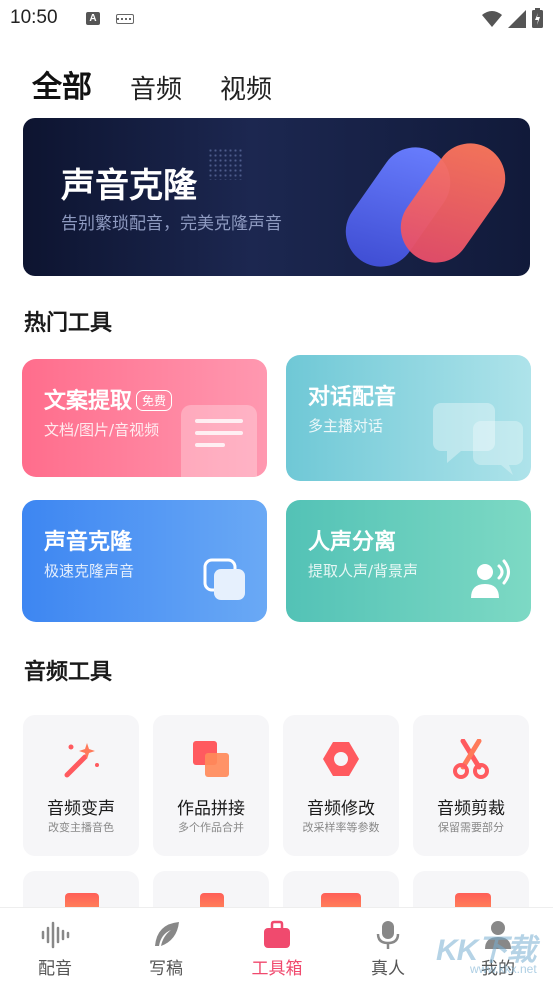 This screenshot has width=553, height=984. Describe the element at coordinates (88, 542) in the screenshot. I see `hot-tool-title: 声音克隆` at that location.